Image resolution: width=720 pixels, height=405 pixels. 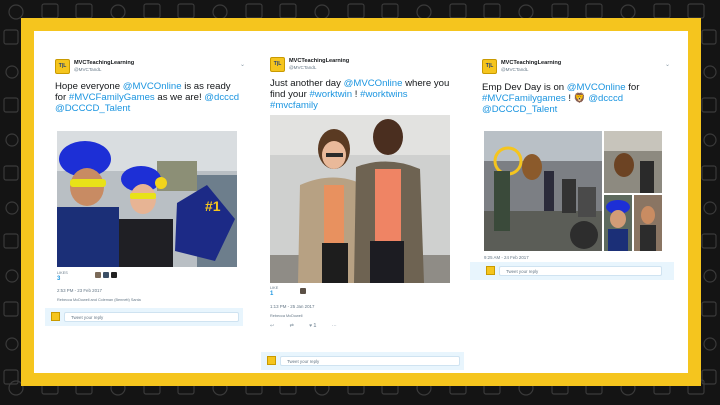 I want to click on likes-count: 3, so click(x=58, y=279).